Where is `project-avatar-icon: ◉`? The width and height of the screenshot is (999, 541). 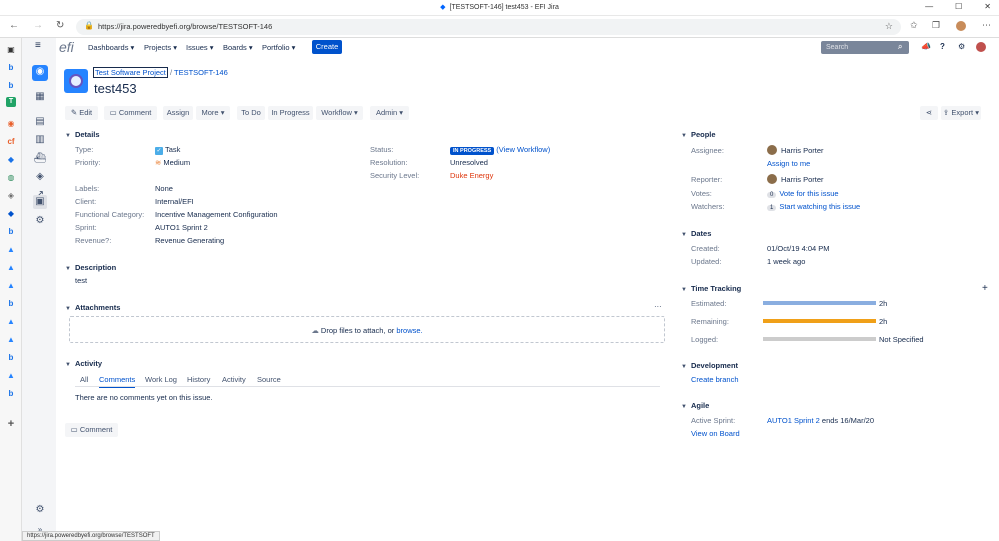
project-avatar-icon: ◉ is located at coordinates (40, 73).